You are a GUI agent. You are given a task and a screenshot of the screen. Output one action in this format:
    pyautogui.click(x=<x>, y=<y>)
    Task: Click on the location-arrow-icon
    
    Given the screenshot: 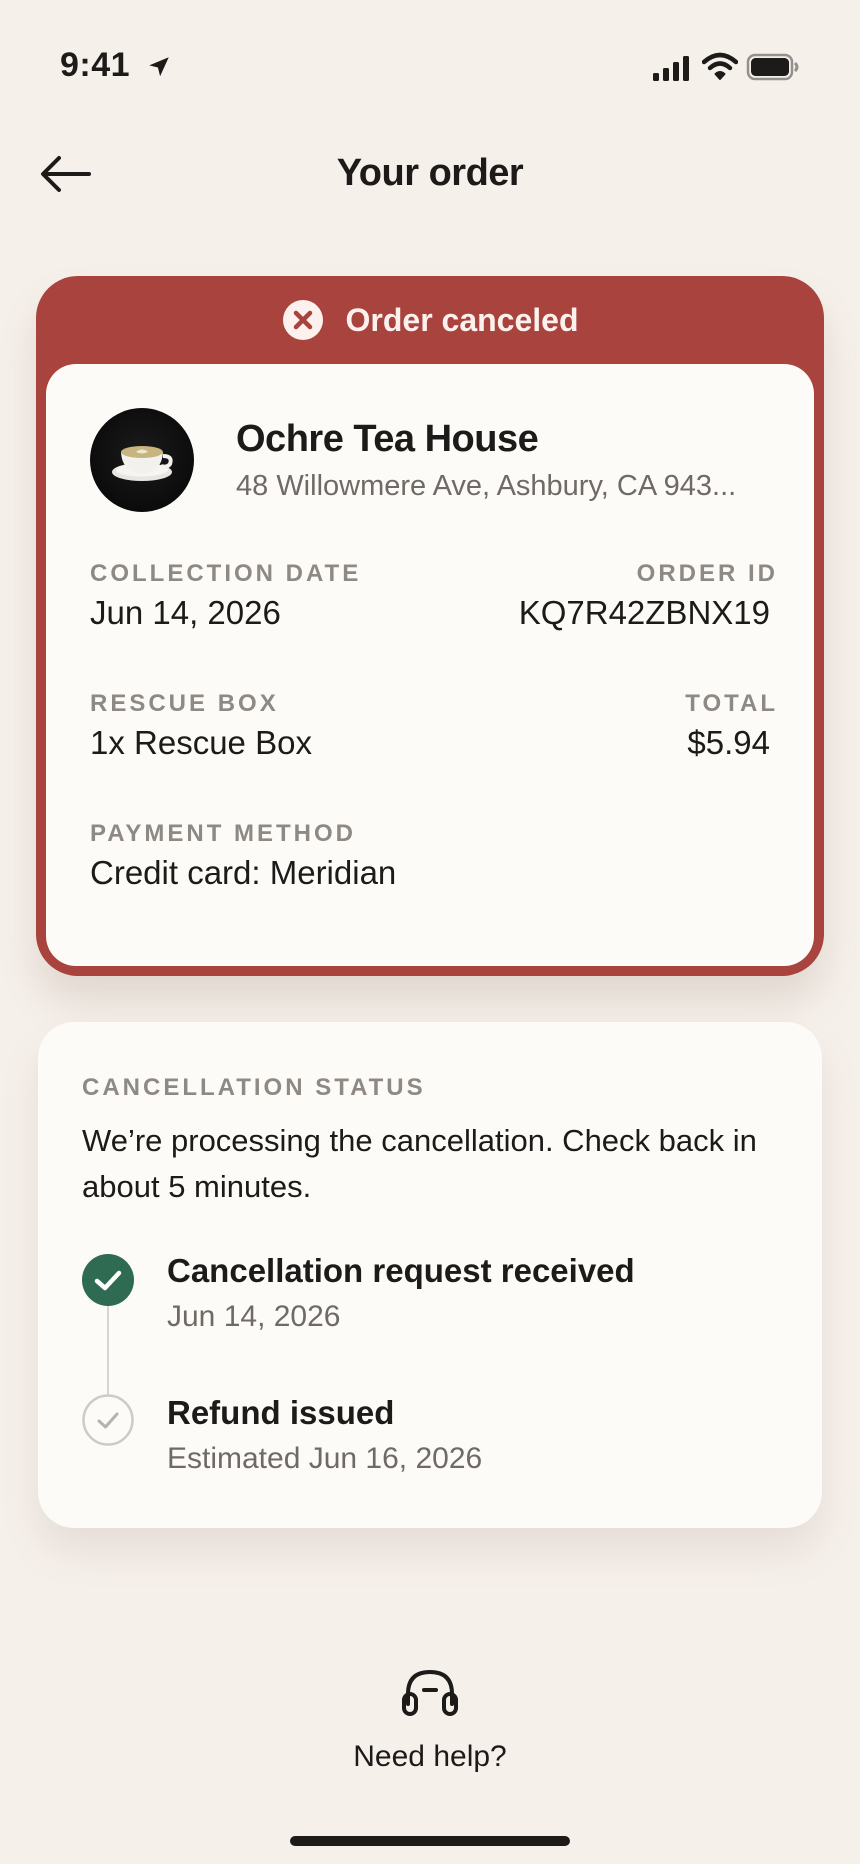 What is the action you would take?
    pyautogui.click(x=159, y=67)
    